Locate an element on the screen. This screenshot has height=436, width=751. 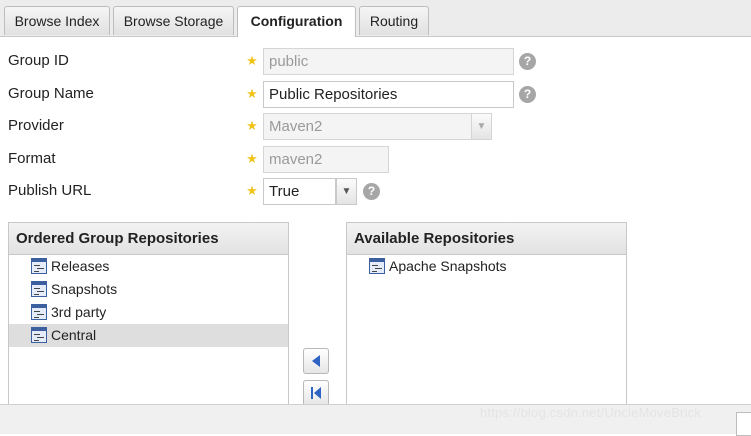
panel-title: Available Repositories is located at coordinates (486, 239).